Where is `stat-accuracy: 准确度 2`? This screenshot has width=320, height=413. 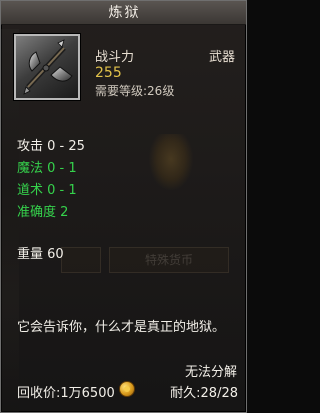 stat-accuracy: 准确度 2 is located at coordinates (43, 212).